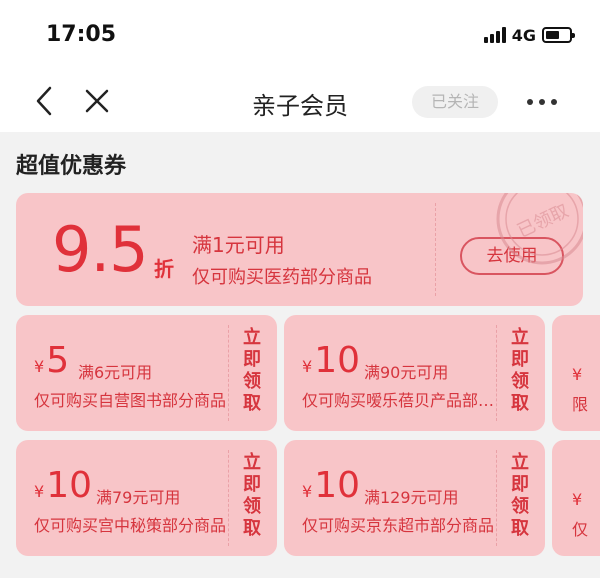 The image size is (600, 578). I want to click on coupon-discount-value: 9.5, so click(100, 249).